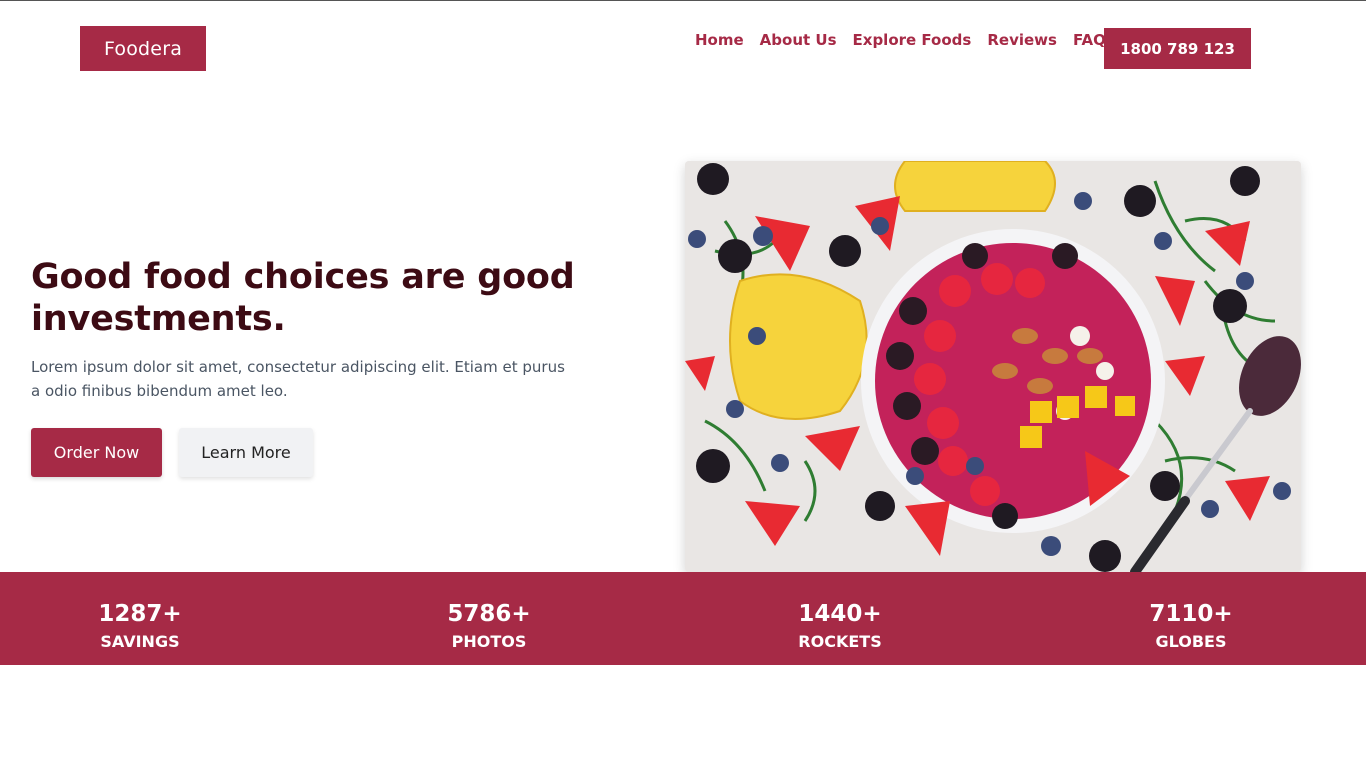  What do you see at coordinates (143, 48) in the screenshot?
I see `logo: Foodera` at bounding box center [143, 48].